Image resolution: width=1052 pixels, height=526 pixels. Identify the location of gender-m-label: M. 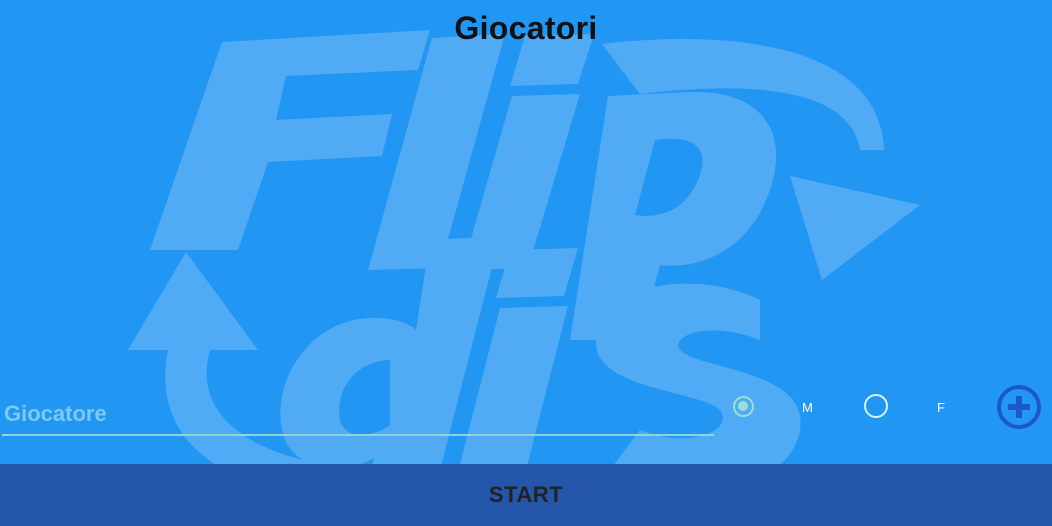
(807, 407).